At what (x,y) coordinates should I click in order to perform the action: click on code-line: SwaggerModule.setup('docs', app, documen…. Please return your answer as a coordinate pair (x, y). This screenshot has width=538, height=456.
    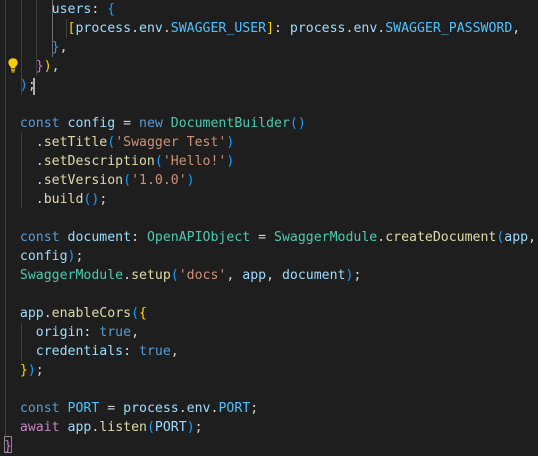
    Looking at the image, I should click on (183, 275).